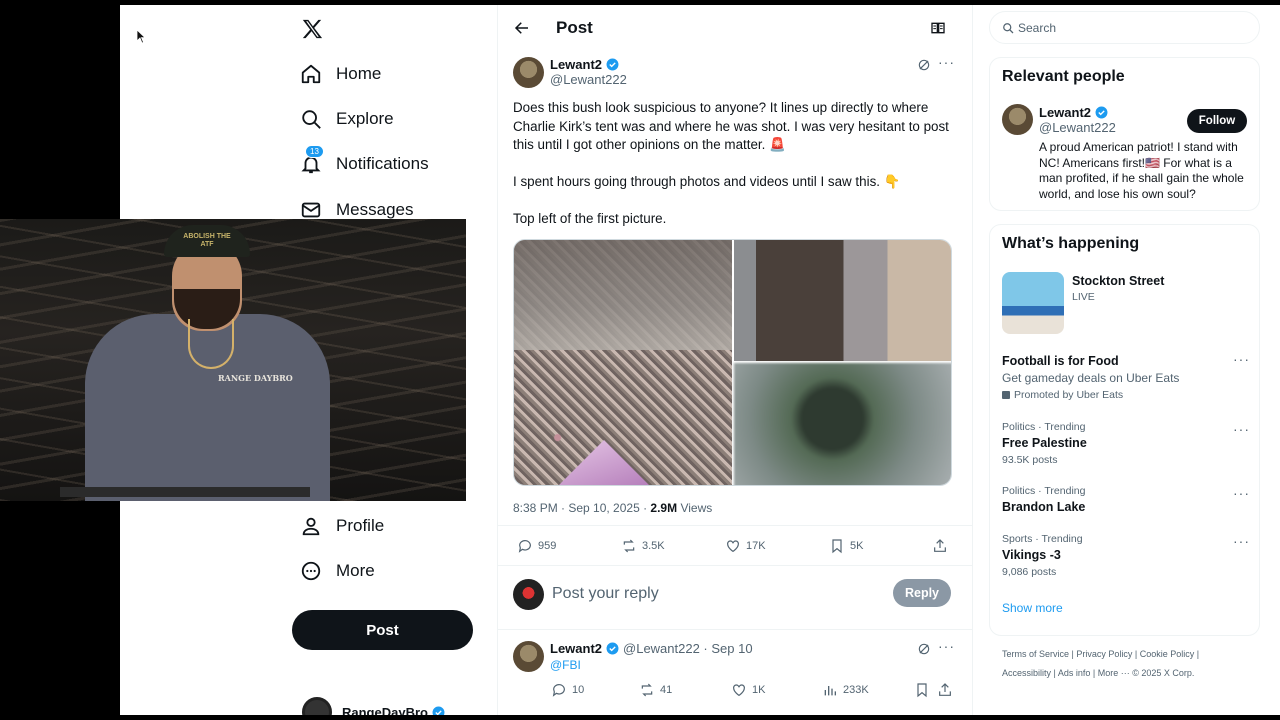  I want to click on trend-name: Vikings -3, so click(1031, 555).